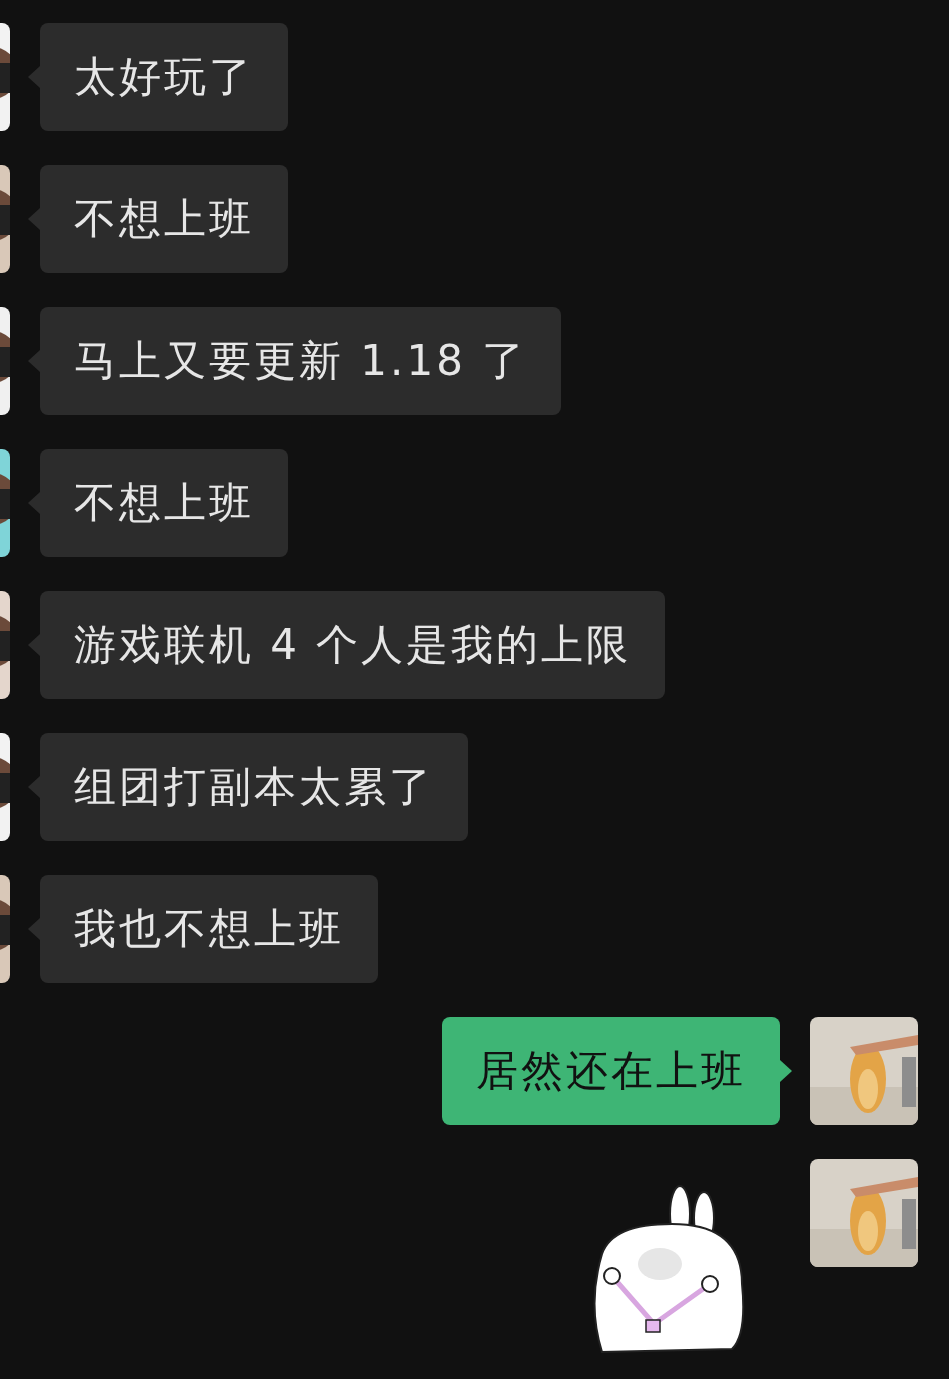  I want to click on message-bubble: 游戏联机 4 个人是我的上限, so click(353, 645).